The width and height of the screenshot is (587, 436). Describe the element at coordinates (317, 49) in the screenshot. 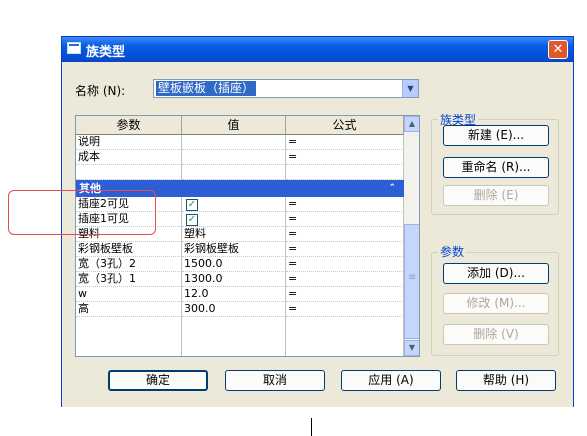

I see `title-bar: 族类型 ✕` at that location.